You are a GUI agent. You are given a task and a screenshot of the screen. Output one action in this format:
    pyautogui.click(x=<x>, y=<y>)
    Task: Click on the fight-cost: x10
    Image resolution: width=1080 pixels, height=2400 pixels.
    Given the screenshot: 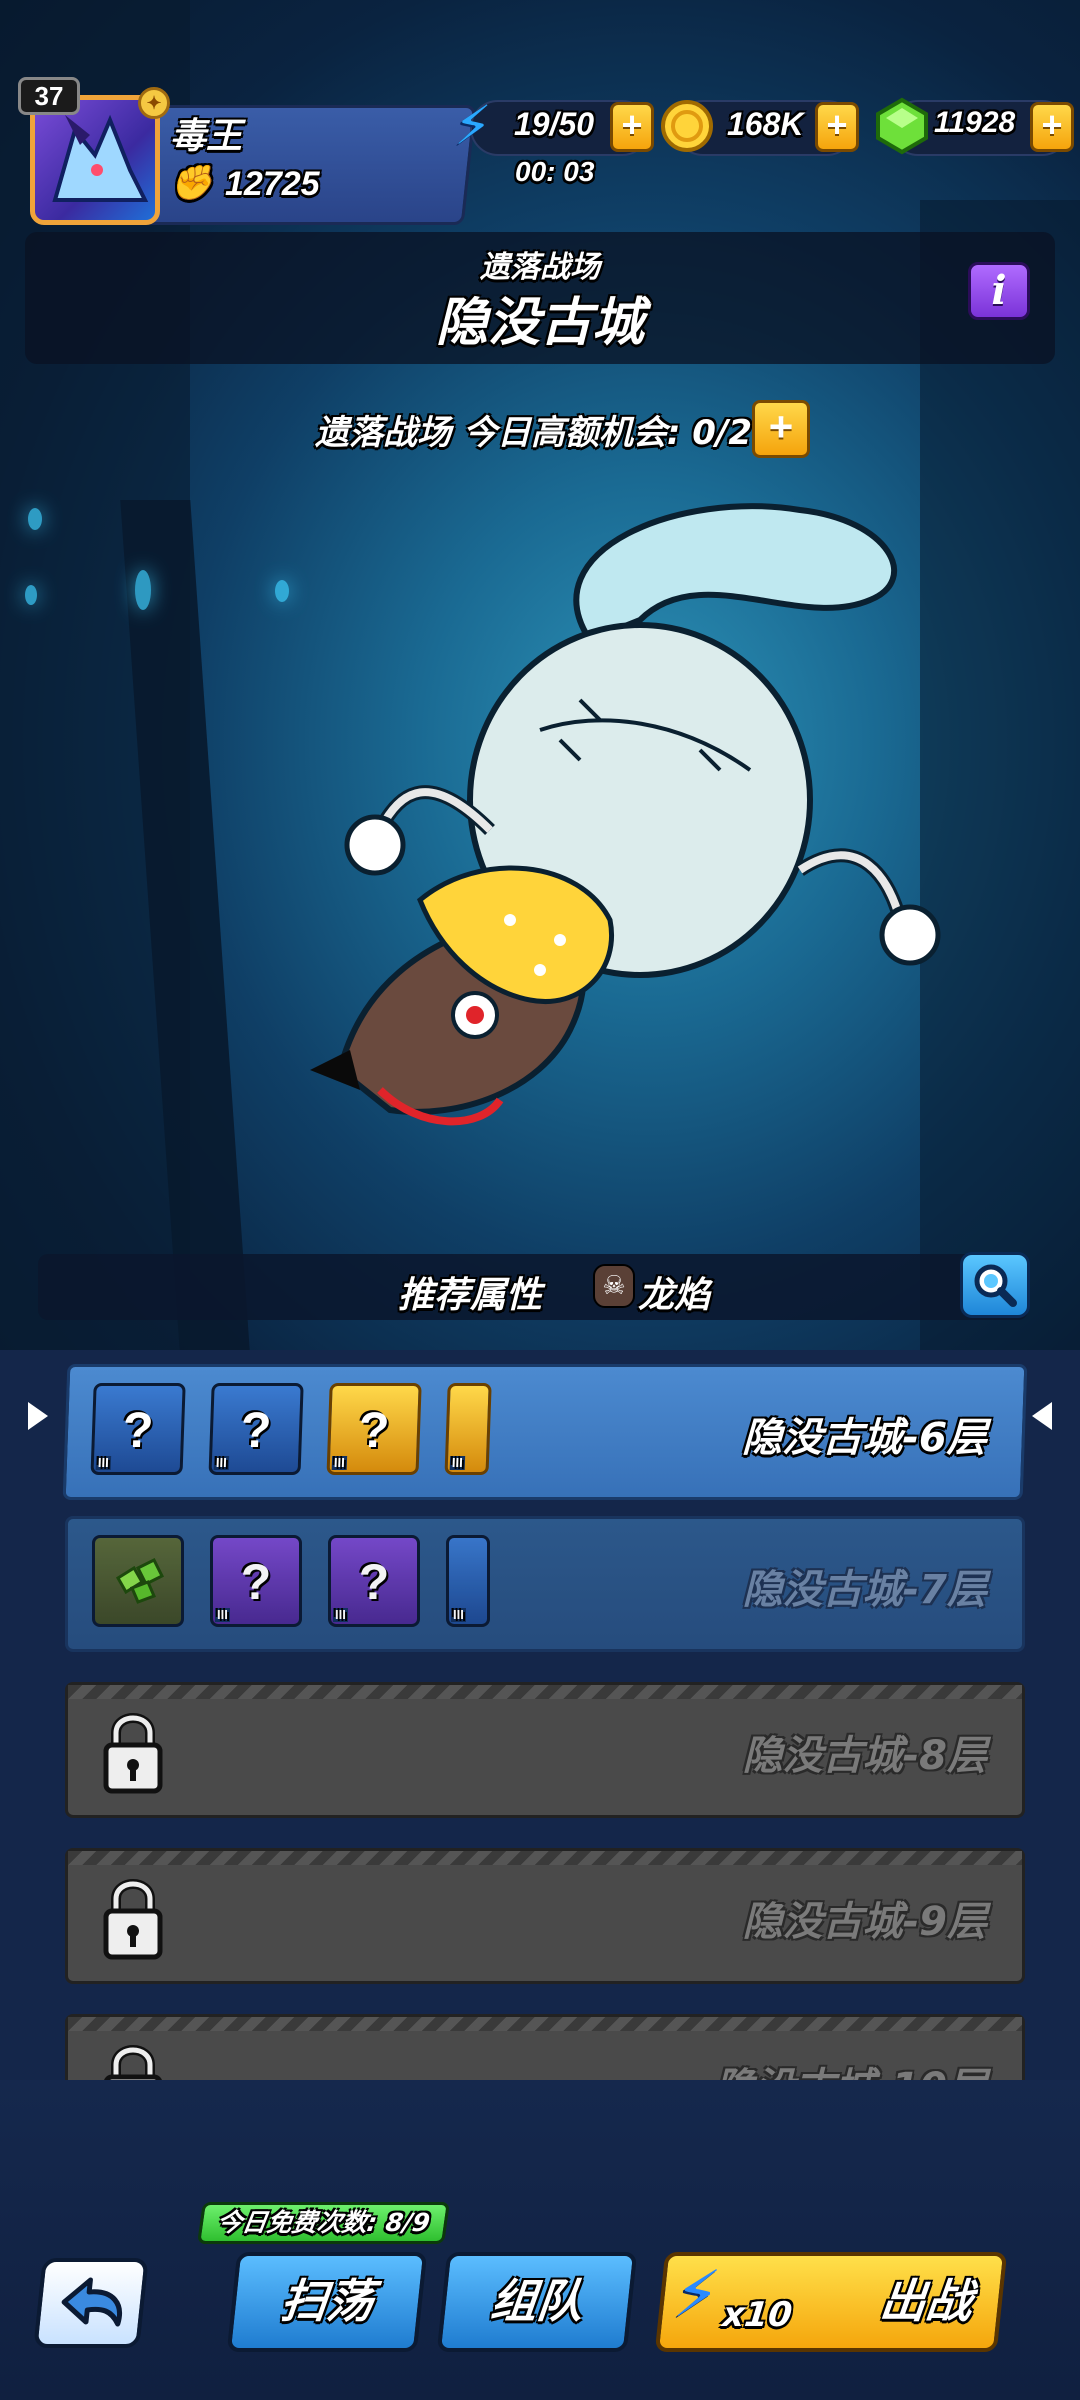 What is the action you would take?
    pyautogui.click(x=757, y=2315)
    